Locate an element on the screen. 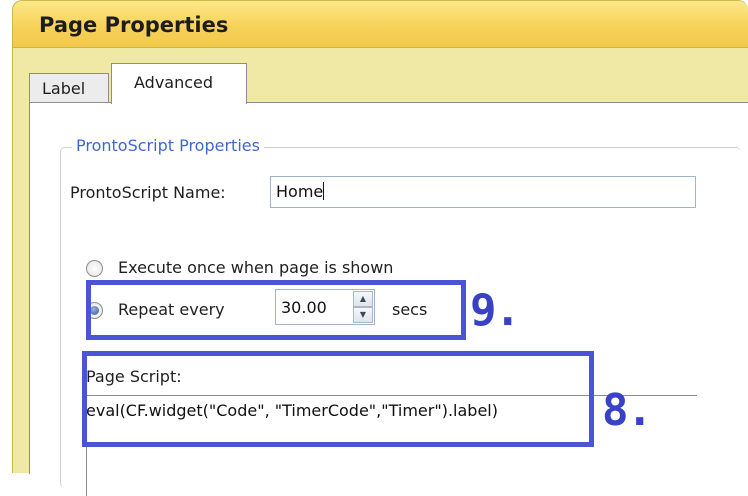 This screenshot has width=748, height=496. tab-strip: Label Advanced is located at coordinates (388, 83).